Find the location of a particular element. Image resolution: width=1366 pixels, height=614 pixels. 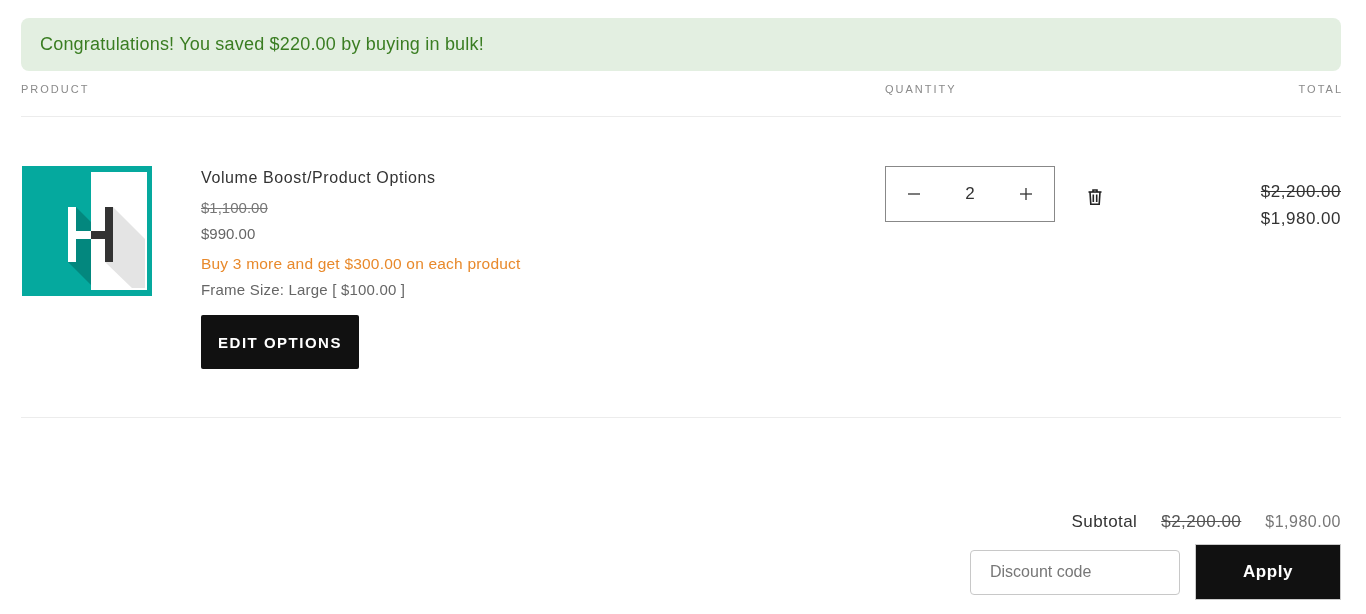

line-total: $1,980.00 is located at coordinates (1300, 219).